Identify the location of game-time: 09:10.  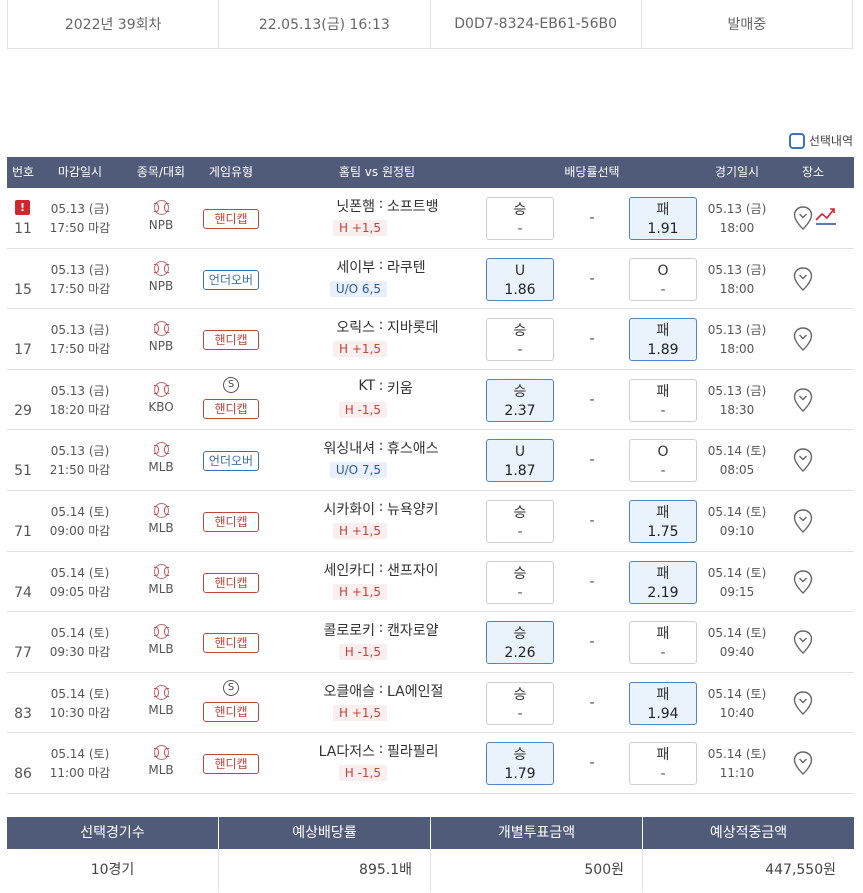
(737, 530).